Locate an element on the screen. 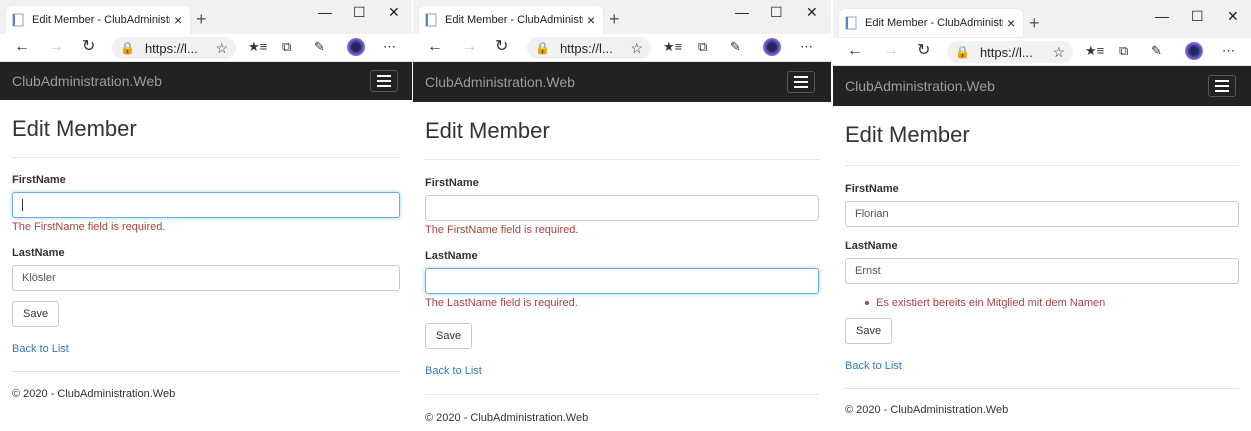 The image size is (1251, 431). lastname-input: Klösler is located at coordinates (206, 278).